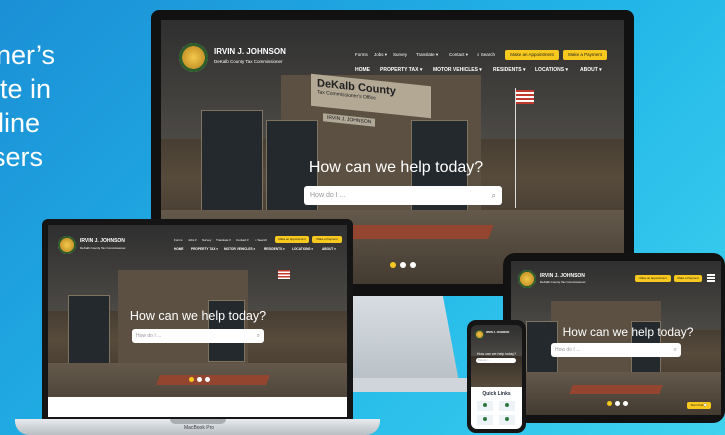  Describe the element at coordinates (75, 123) in the screenshot. I see `headline-text: ner’s ite in line sers l` at that location.